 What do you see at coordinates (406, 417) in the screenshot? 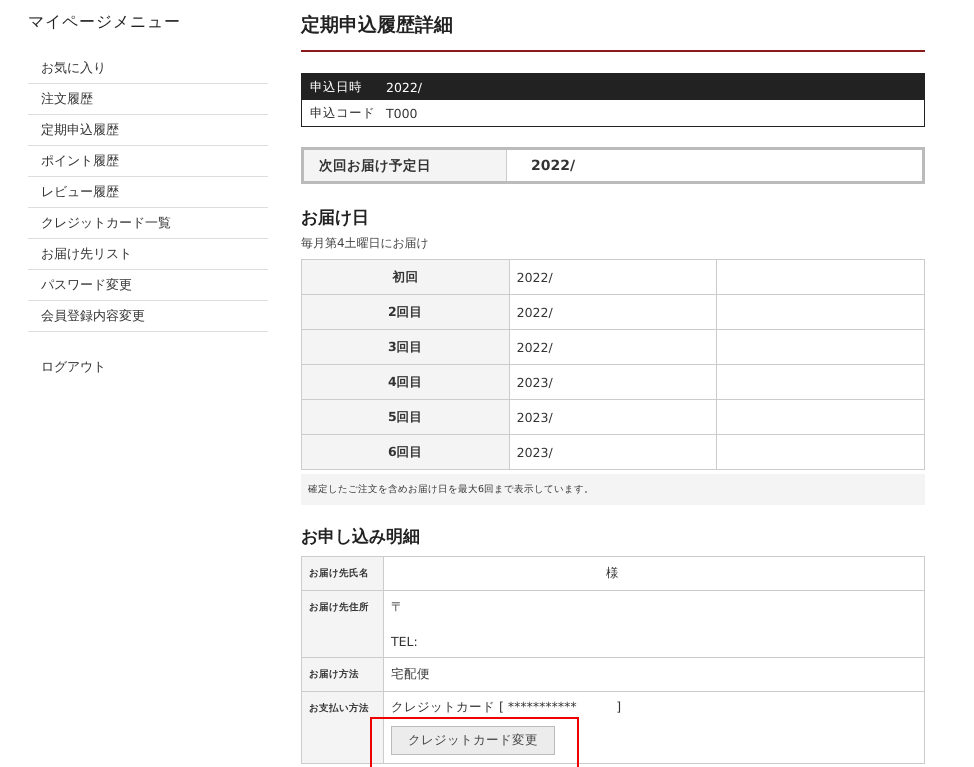
I see `delivery-number-cell: 5回目` at bounding box center [406, 417].